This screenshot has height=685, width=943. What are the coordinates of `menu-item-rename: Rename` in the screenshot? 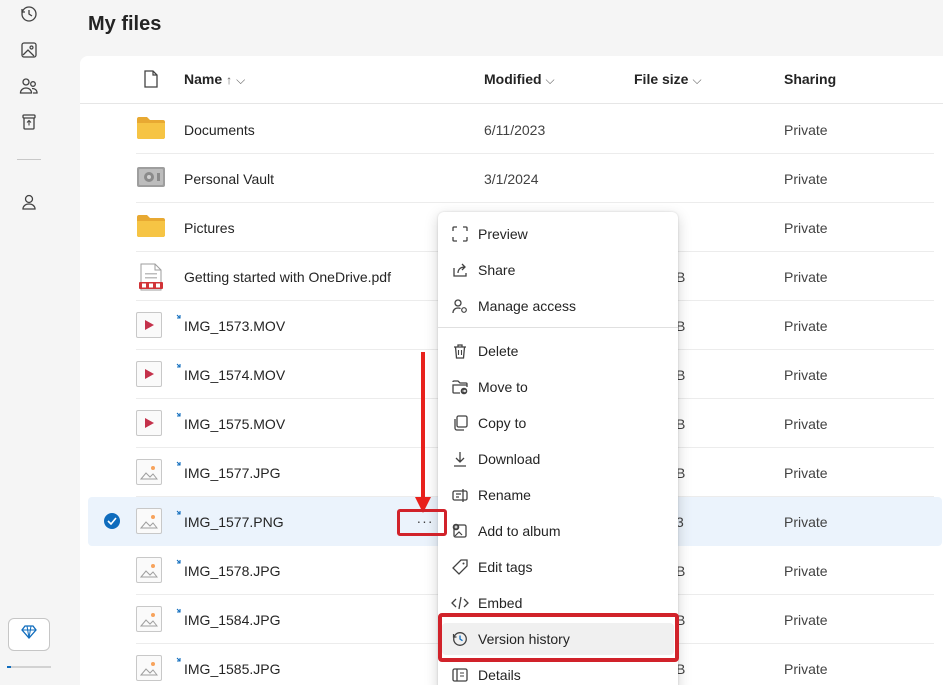 It's located at (558, 495).